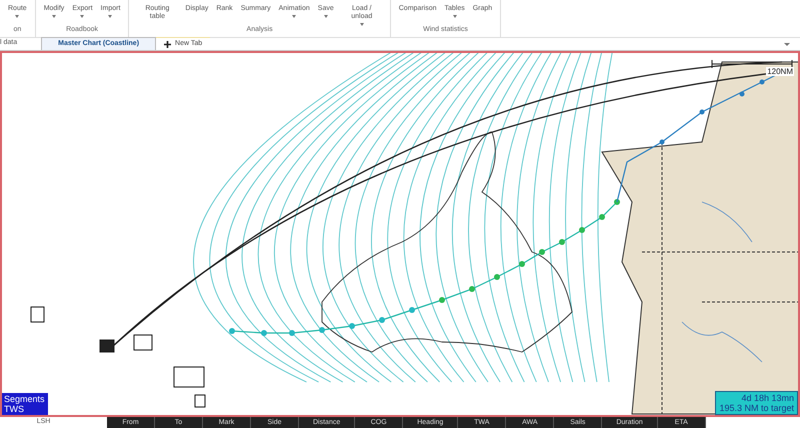 The width and height of the screenshot is (800, 428). I want to click on legend-label: Segments, so click(25, 399).